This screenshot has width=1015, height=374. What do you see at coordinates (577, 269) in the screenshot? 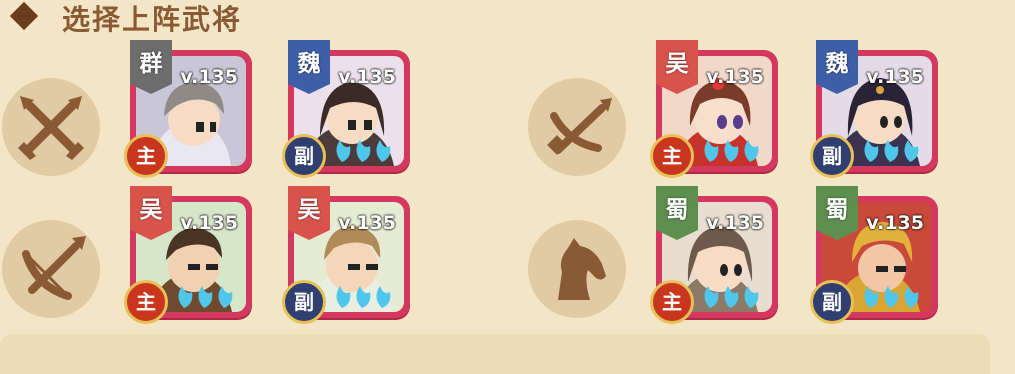
I see `cavalry-class-icon` at bounding box center [577, 269].